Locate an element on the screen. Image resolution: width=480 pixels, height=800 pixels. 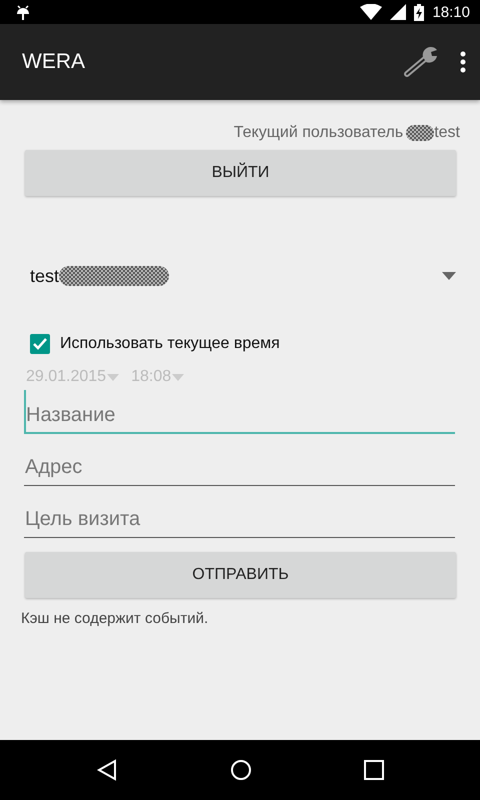
status-time: 18:10 is located at coordinates (451, 12).